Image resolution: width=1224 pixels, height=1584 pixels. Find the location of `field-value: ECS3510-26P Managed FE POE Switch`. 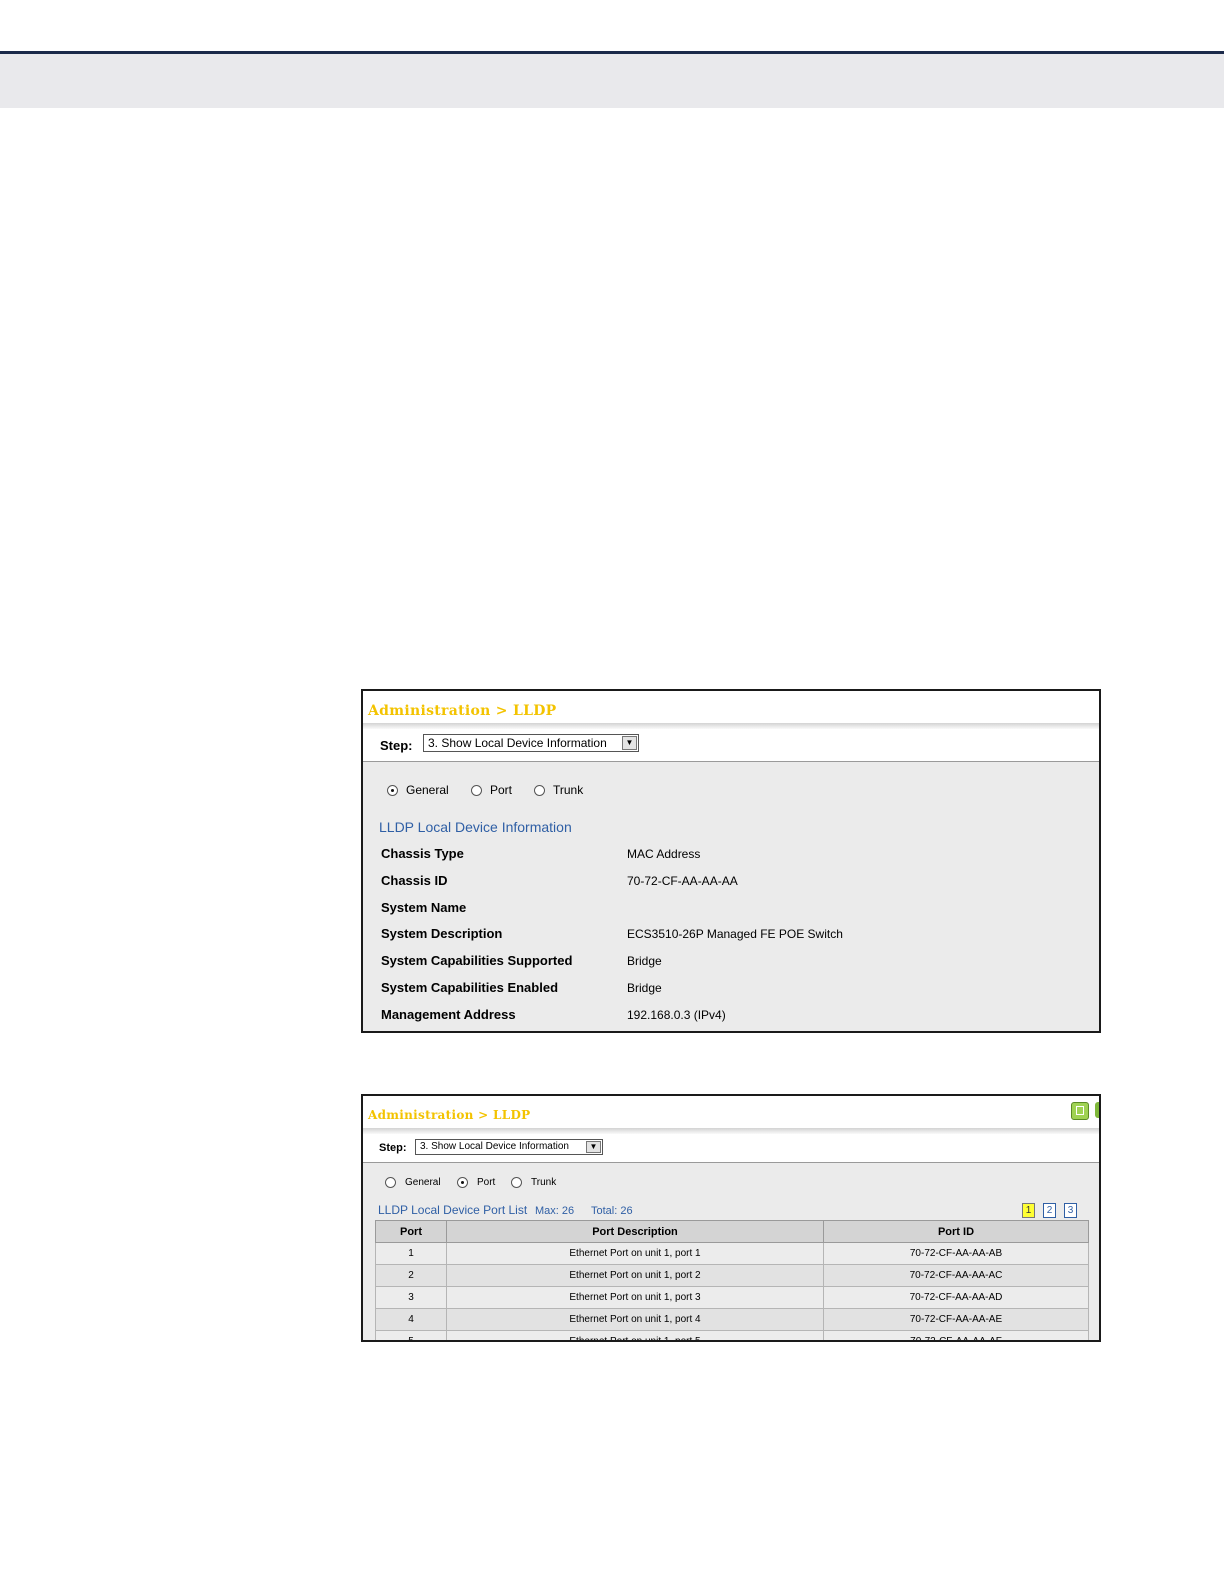

field-value: ECS3510-26P Managed FE POE Switch is located at coordinates (735, 934).